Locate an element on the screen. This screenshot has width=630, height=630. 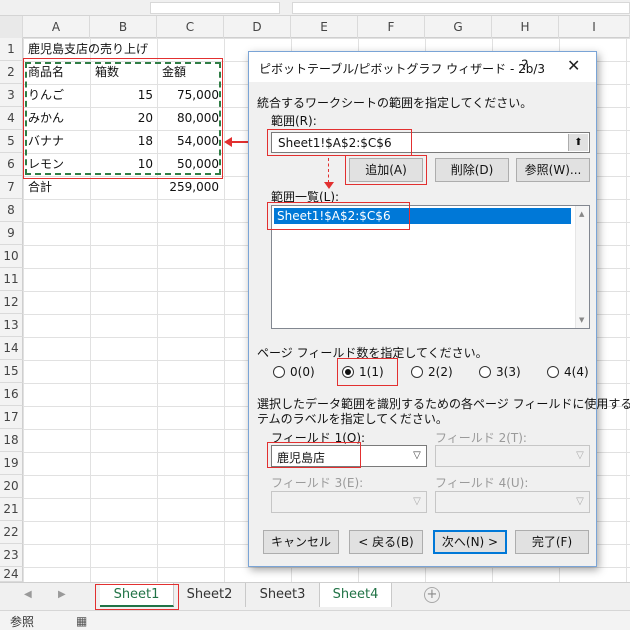
help-icon: ? is located at coordinates (524, 66).